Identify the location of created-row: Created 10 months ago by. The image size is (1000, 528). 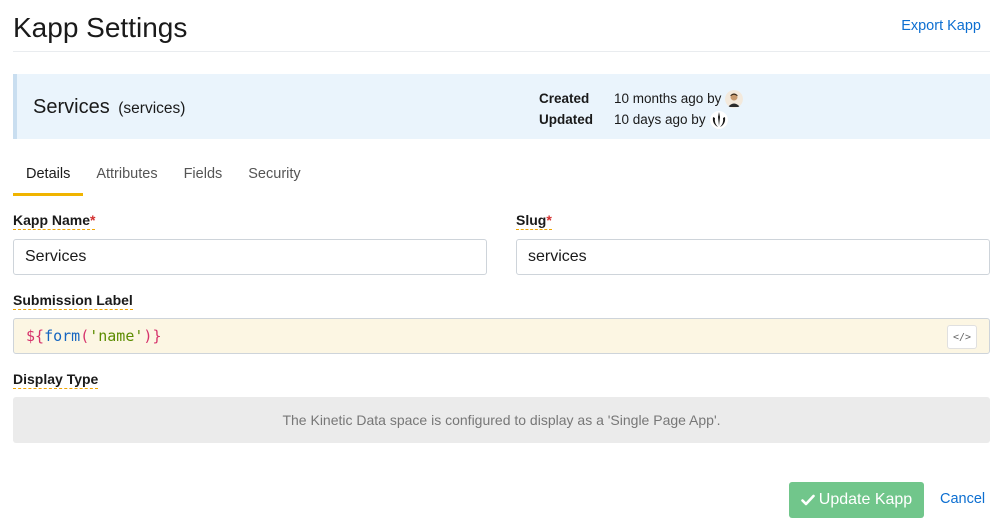
(641, 98).